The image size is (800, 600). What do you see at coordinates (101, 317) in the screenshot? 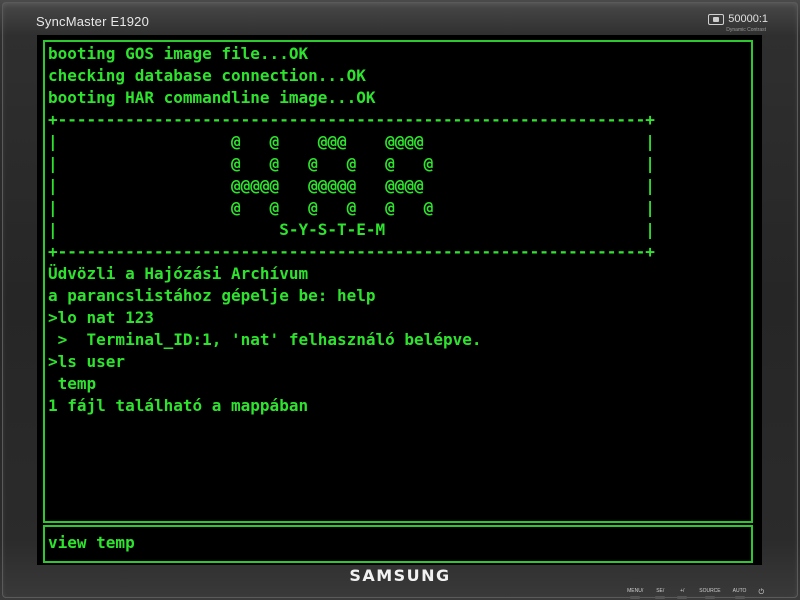
I see `command-echo: >lo nat 123` at bounding box center [101, 317].